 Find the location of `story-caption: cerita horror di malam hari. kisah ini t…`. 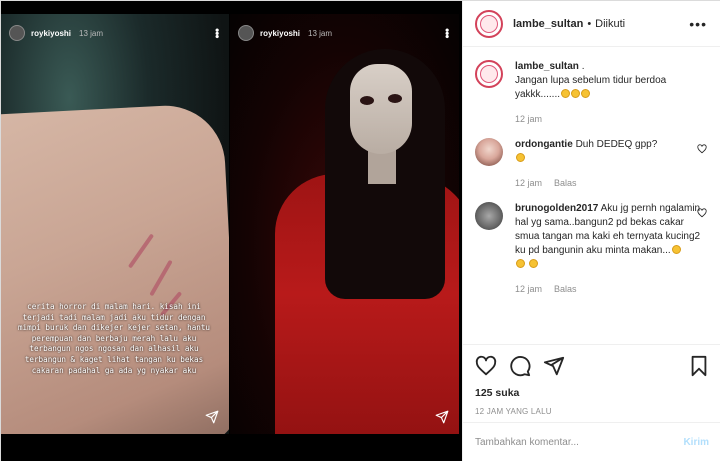

story-caption: cerita horror di malam hari. kisah ini t… is located at coordinates (114, 338).